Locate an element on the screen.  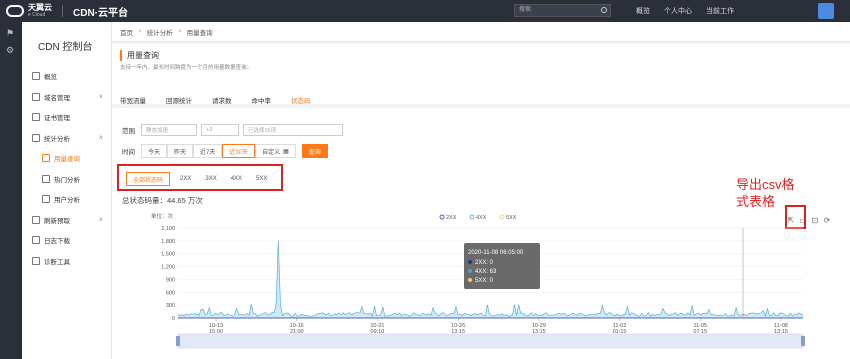
flag-icon: ⚑ is located at coordinates (14, 33).